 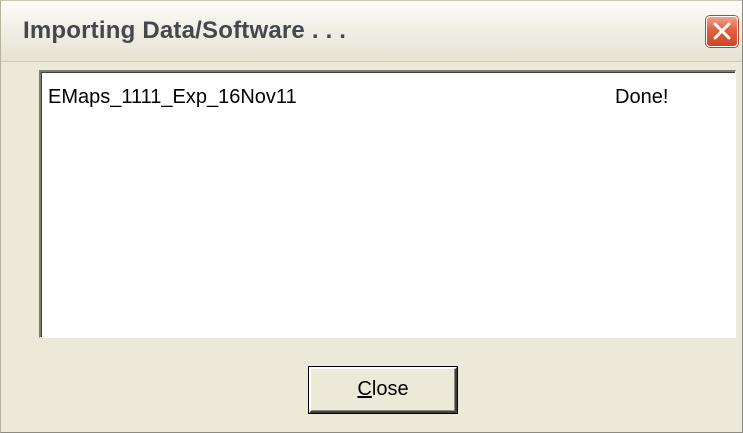 I want to click on close-button-mnemonic: C, so click(x=364, y=389).